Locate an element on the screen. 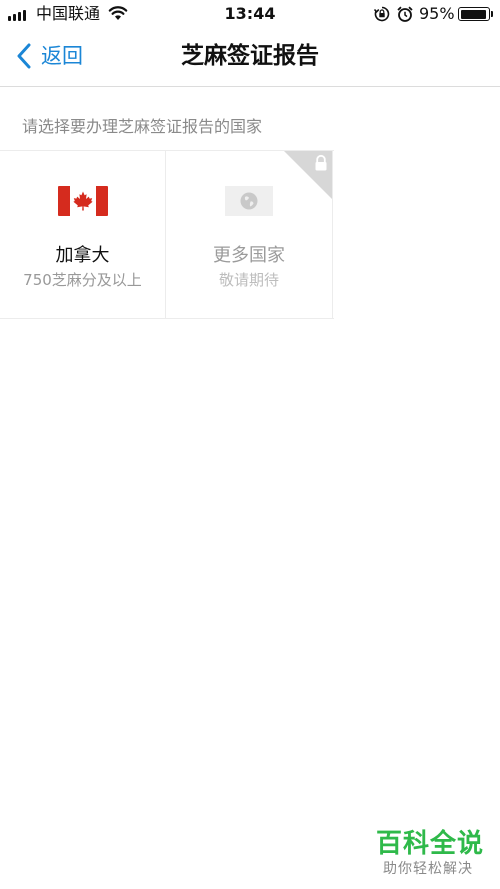 The width and height of the screenshot is (500, 889). status-bar: 中国联通 13:44 95% is located at coordinates (250, 14).